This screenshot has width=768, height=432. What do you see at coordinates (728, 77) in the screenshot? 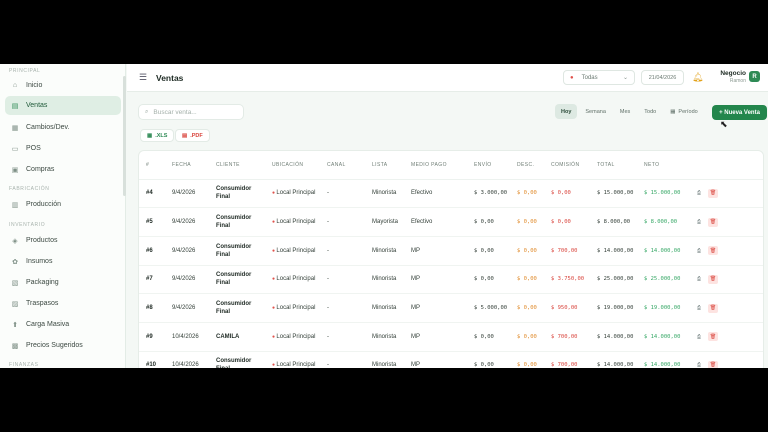
I see `business-info: Negocio Ramon` at bounding box center [728, 77].